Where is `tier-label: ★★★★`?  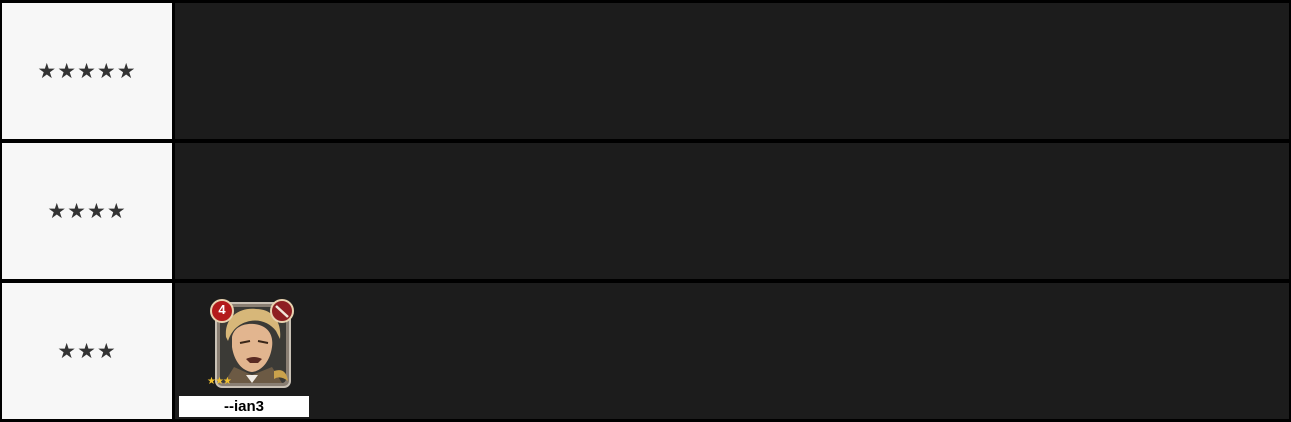
tier-label: ★★★★ is located at coordinates (87, 211).